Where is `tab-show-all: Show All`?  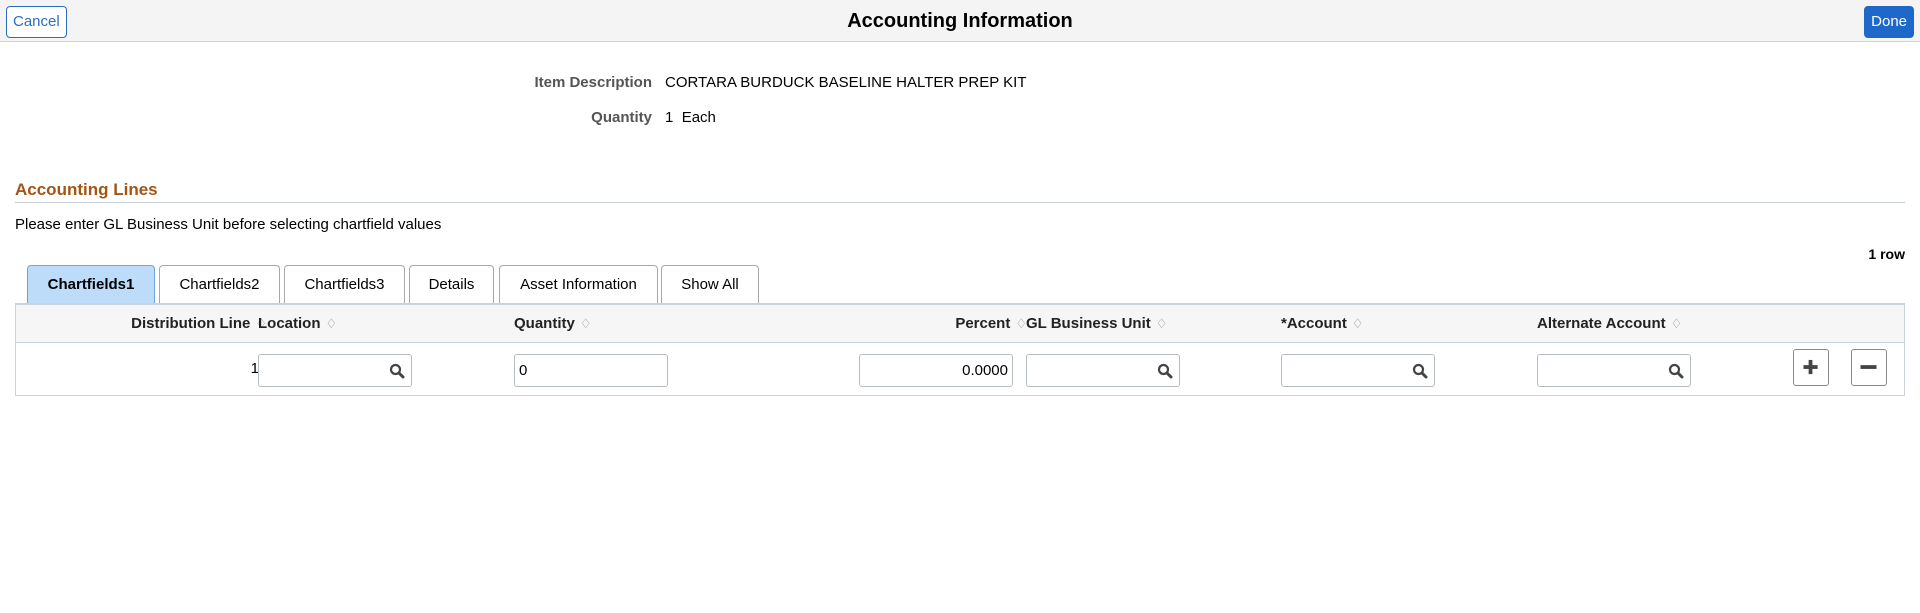 tab-show-all: Show All is located at coordinates (710, 284).